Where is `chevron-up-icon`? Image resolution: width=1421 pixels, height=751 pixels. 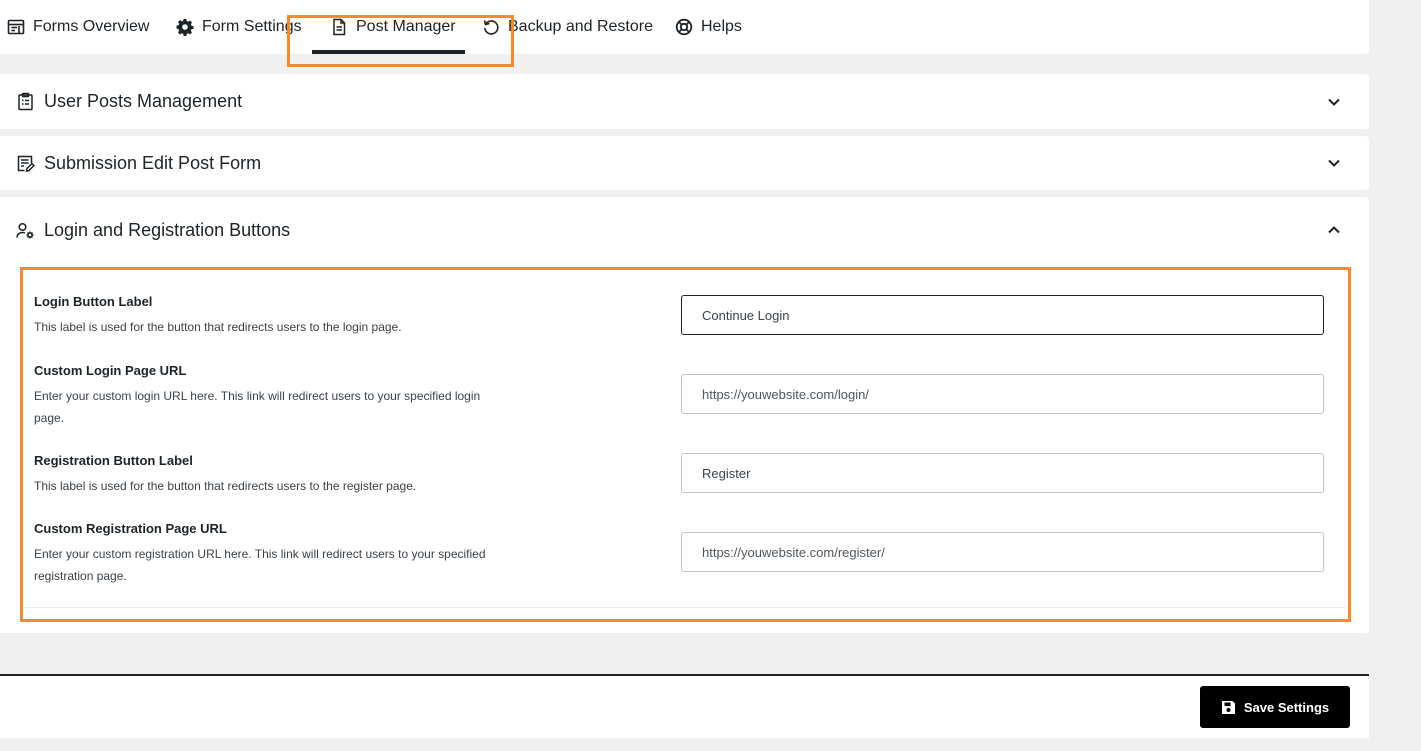
chevron-up-icon is located at coordinates (1334, 230).